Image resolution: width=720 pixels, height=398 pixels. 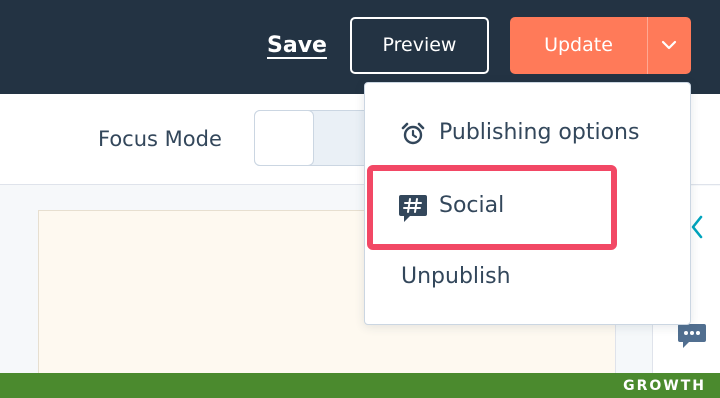 What do you see at coordinates (360, 385) in the screenshot?
I see `brand-footer-bar: GROWTH` at bounding box center [360, 385].